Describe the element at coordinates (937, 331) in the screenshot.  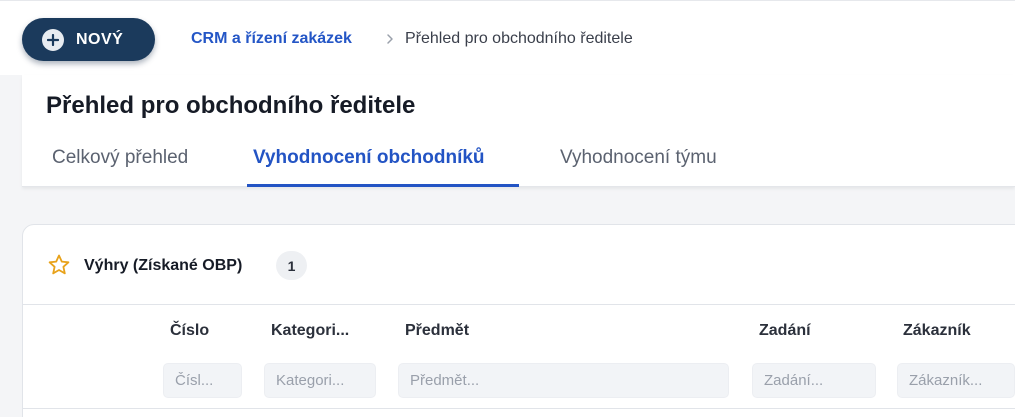
I see `column-header-customer: Zákazník` at that location.